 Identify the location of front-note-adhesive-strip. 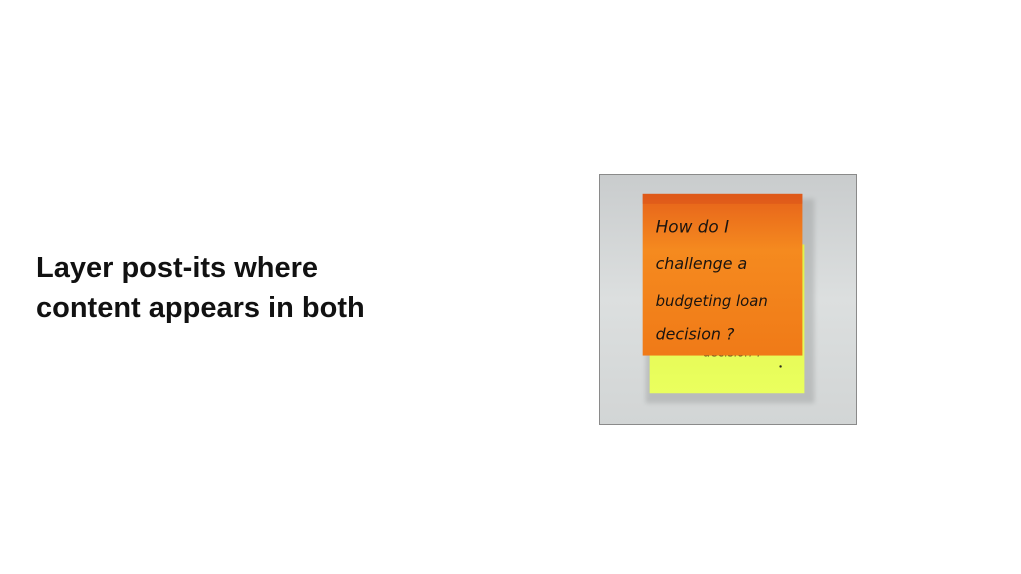
(722, 198).